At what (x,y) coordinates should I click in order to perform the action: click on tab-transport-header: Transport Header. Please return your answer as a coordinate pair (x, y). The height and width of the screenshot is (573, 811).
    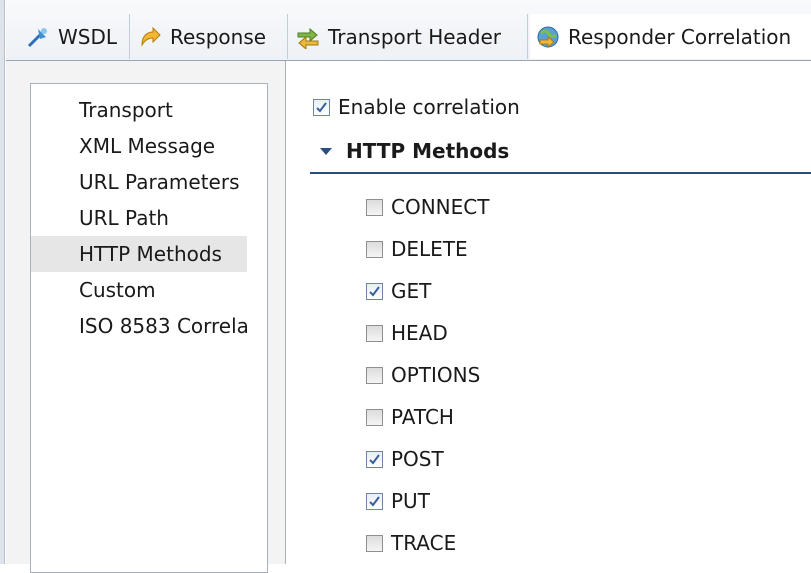
    Looking at the image, I should click on (409, 36).